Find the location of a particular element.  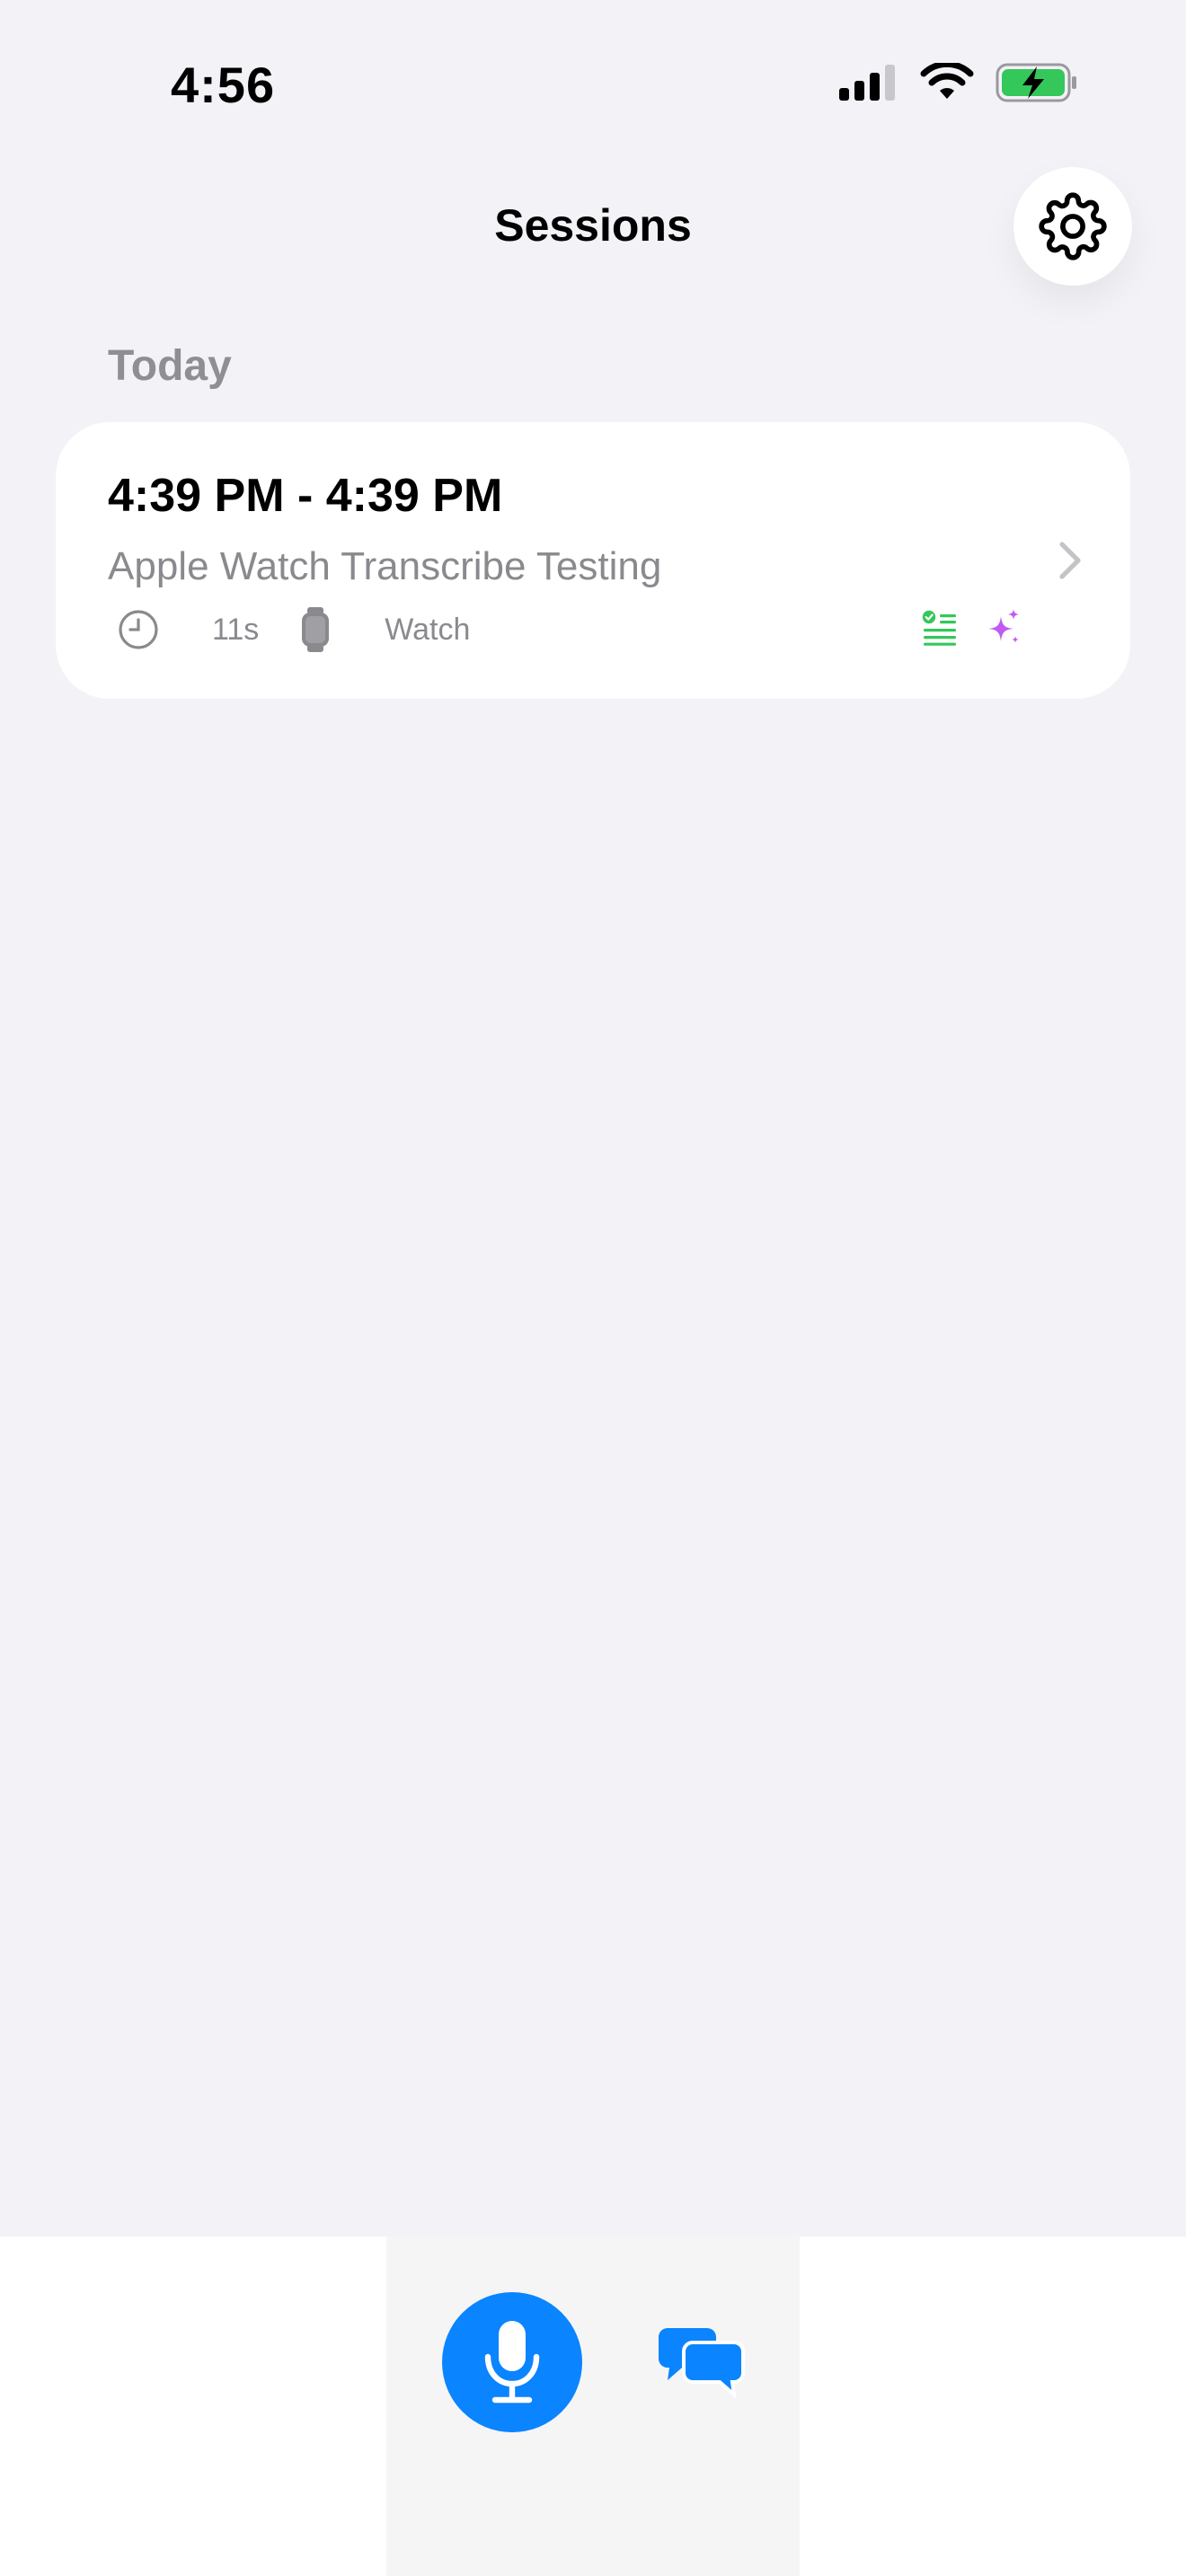

microphone-icon is located at coordinates (512, 2362).